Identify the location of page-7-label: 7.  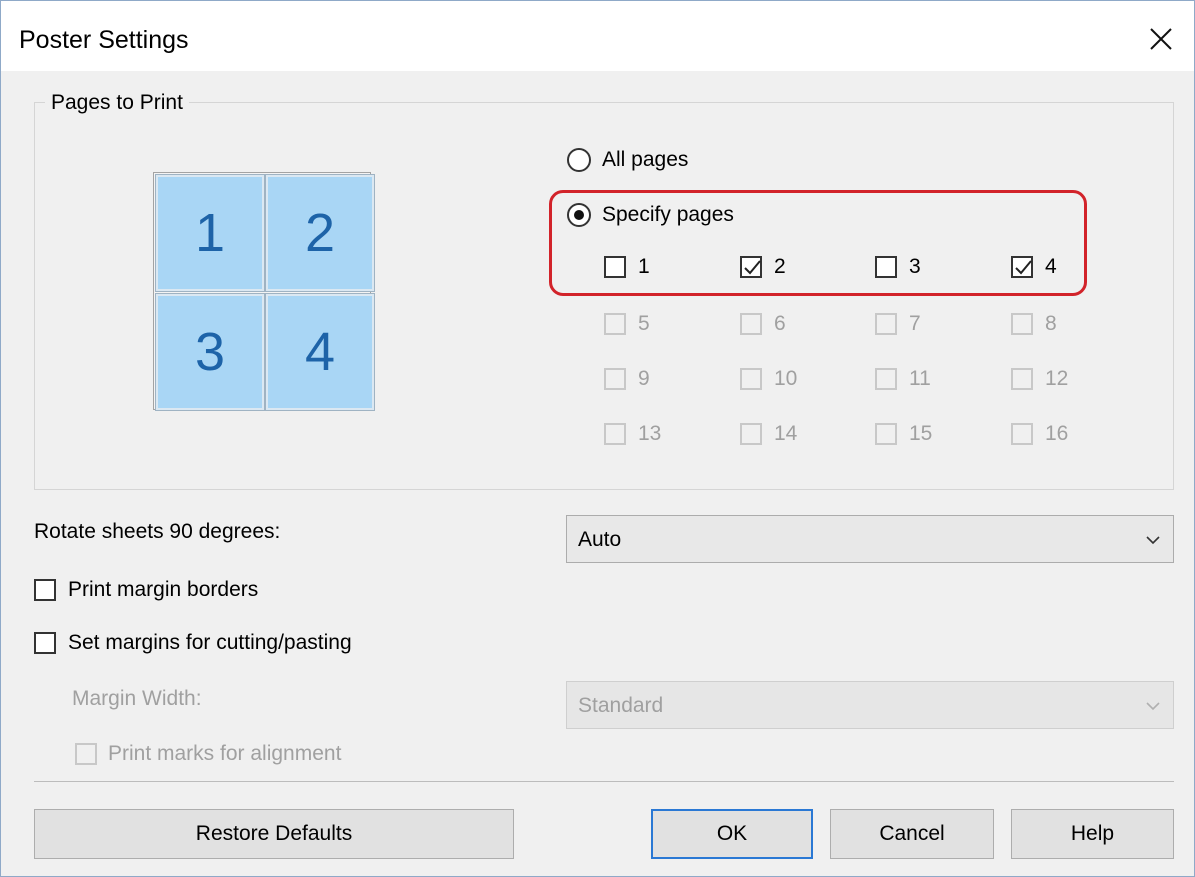
(915, 323).